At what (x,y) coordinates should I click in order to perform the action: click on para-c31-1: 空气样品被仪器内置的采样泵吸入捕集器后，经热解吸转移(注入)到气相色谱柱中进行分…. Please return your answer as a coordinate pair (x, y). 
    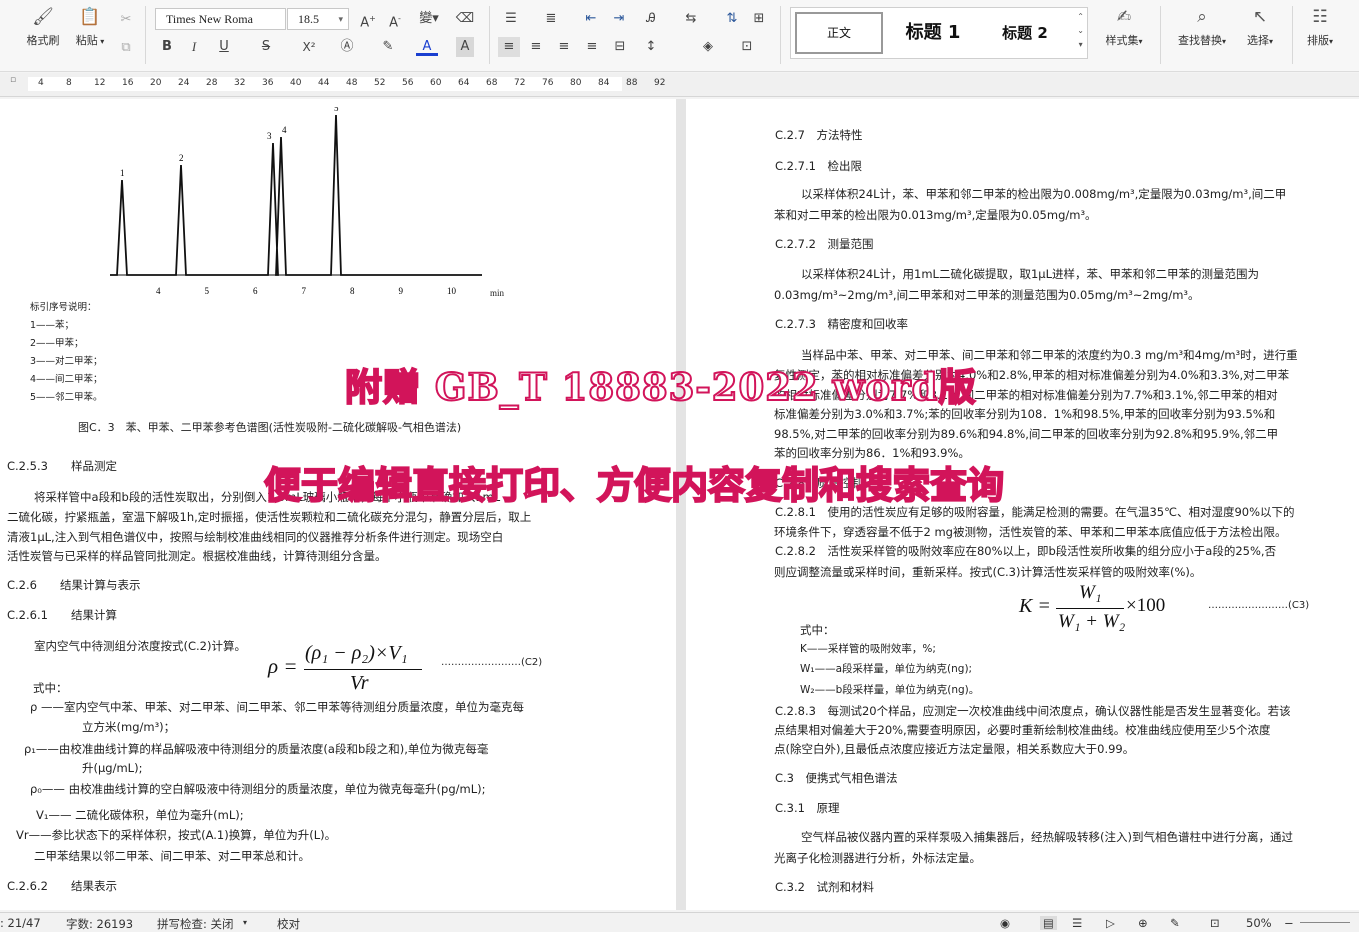
    Looking at the image, I should click on (1047, 837).